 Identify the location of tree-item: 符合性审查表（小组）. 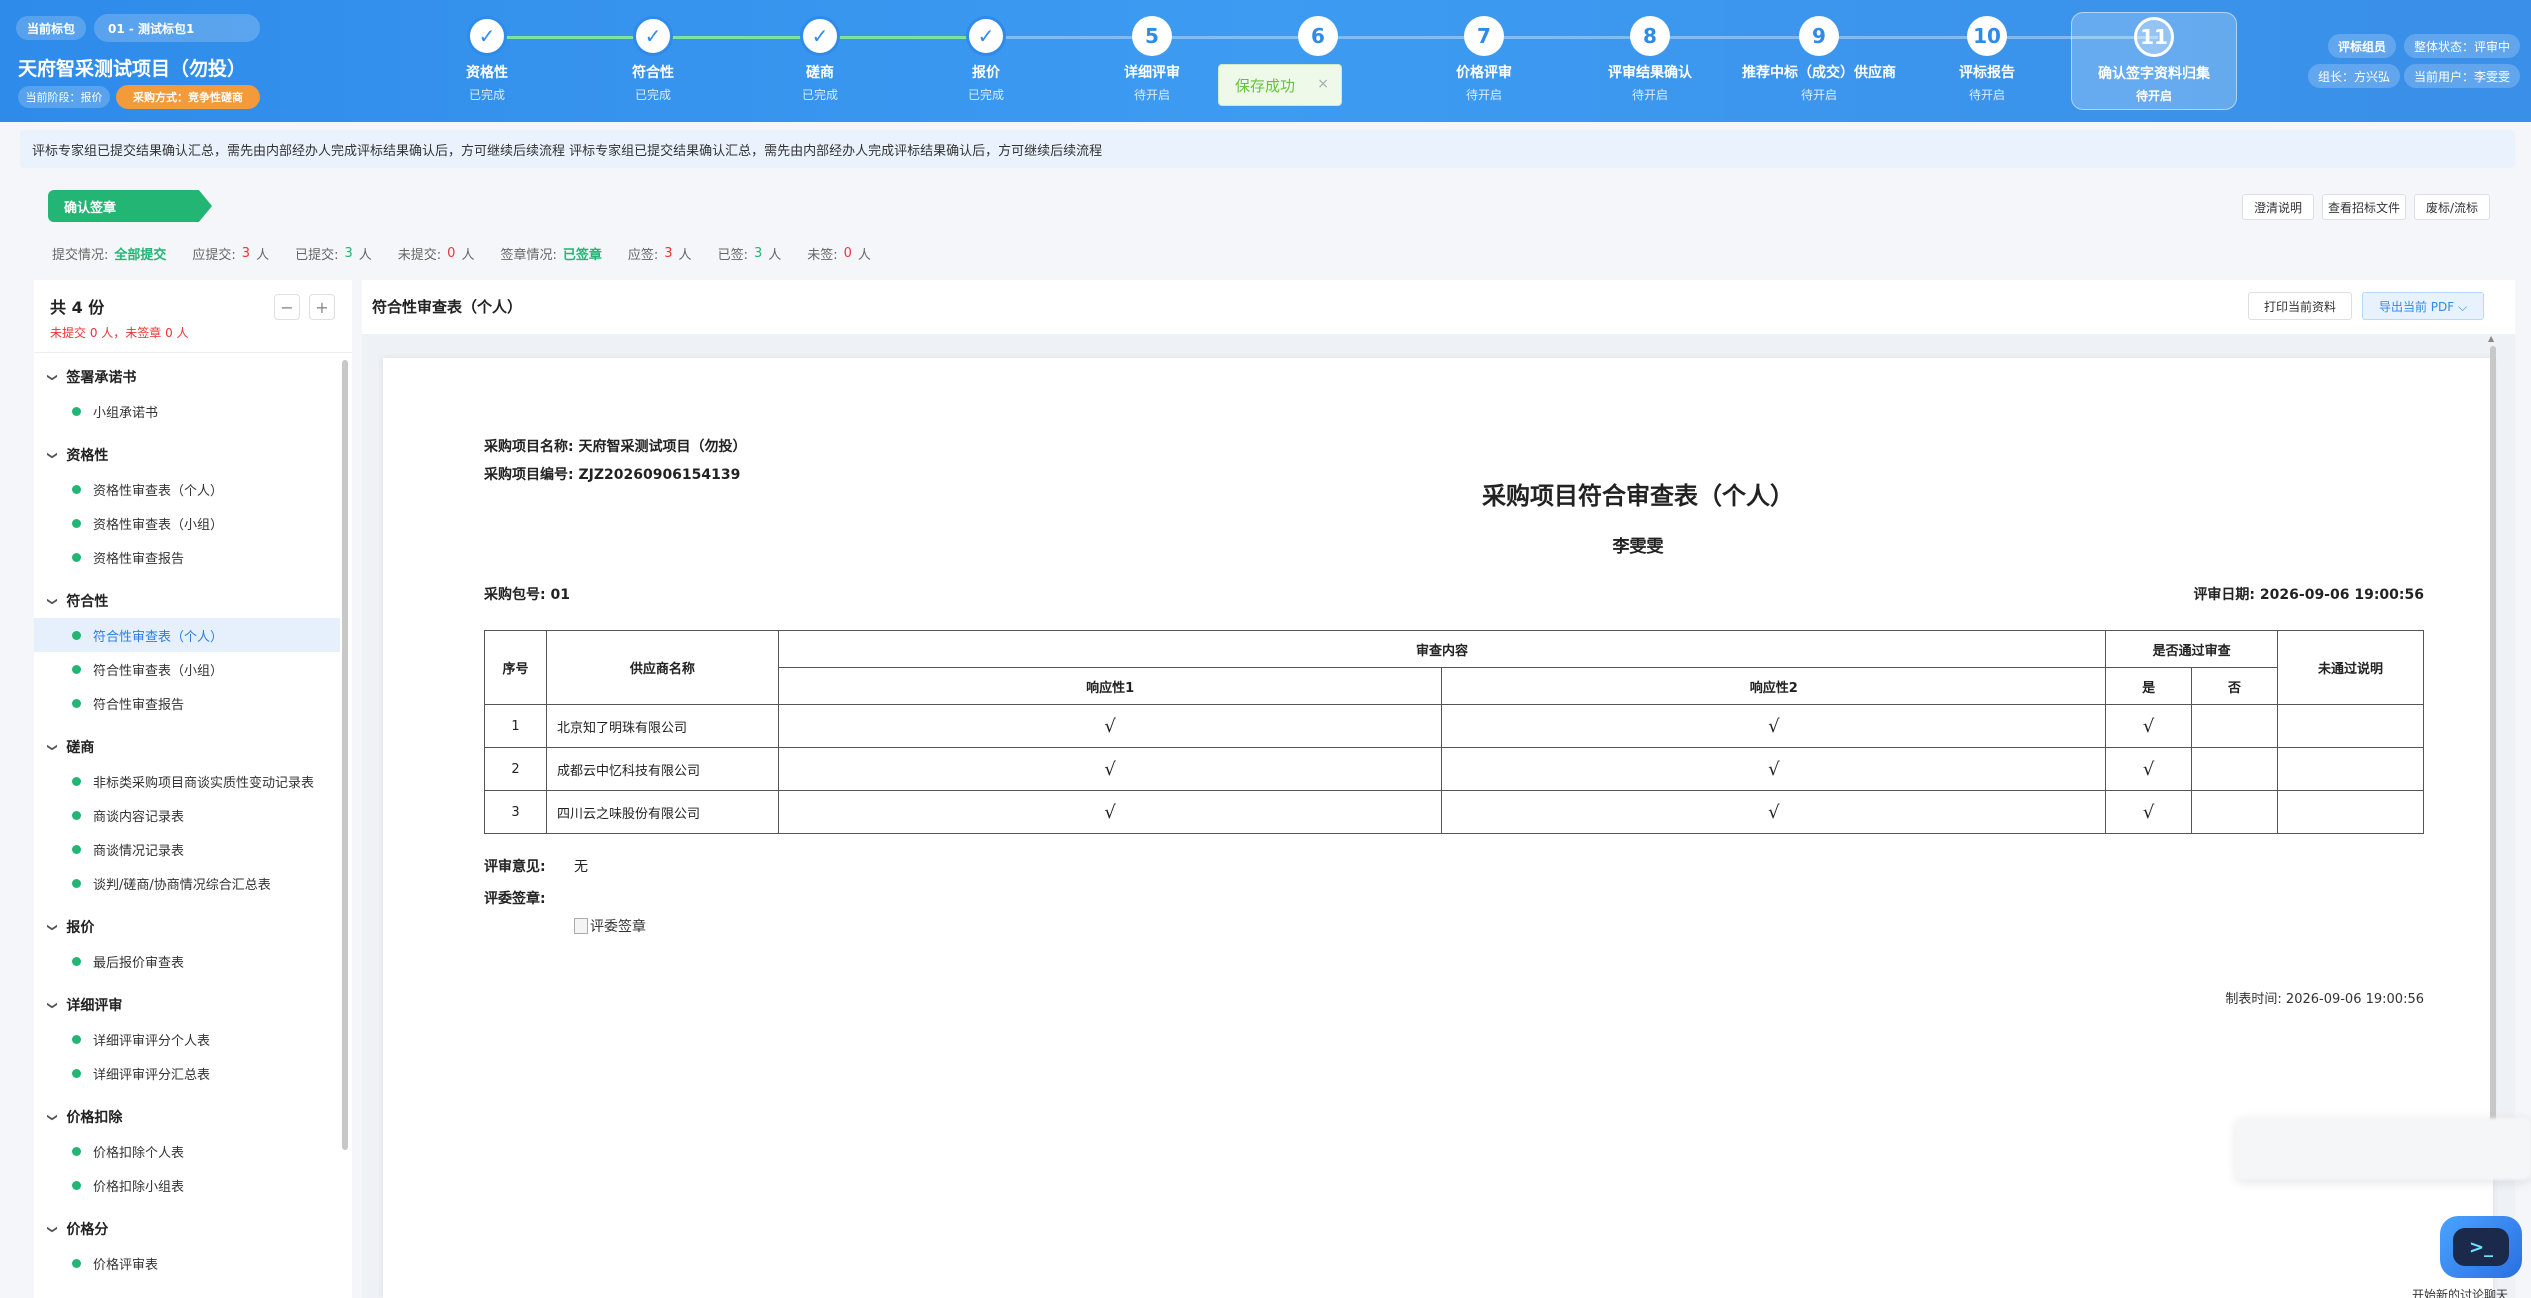
(187, 669).